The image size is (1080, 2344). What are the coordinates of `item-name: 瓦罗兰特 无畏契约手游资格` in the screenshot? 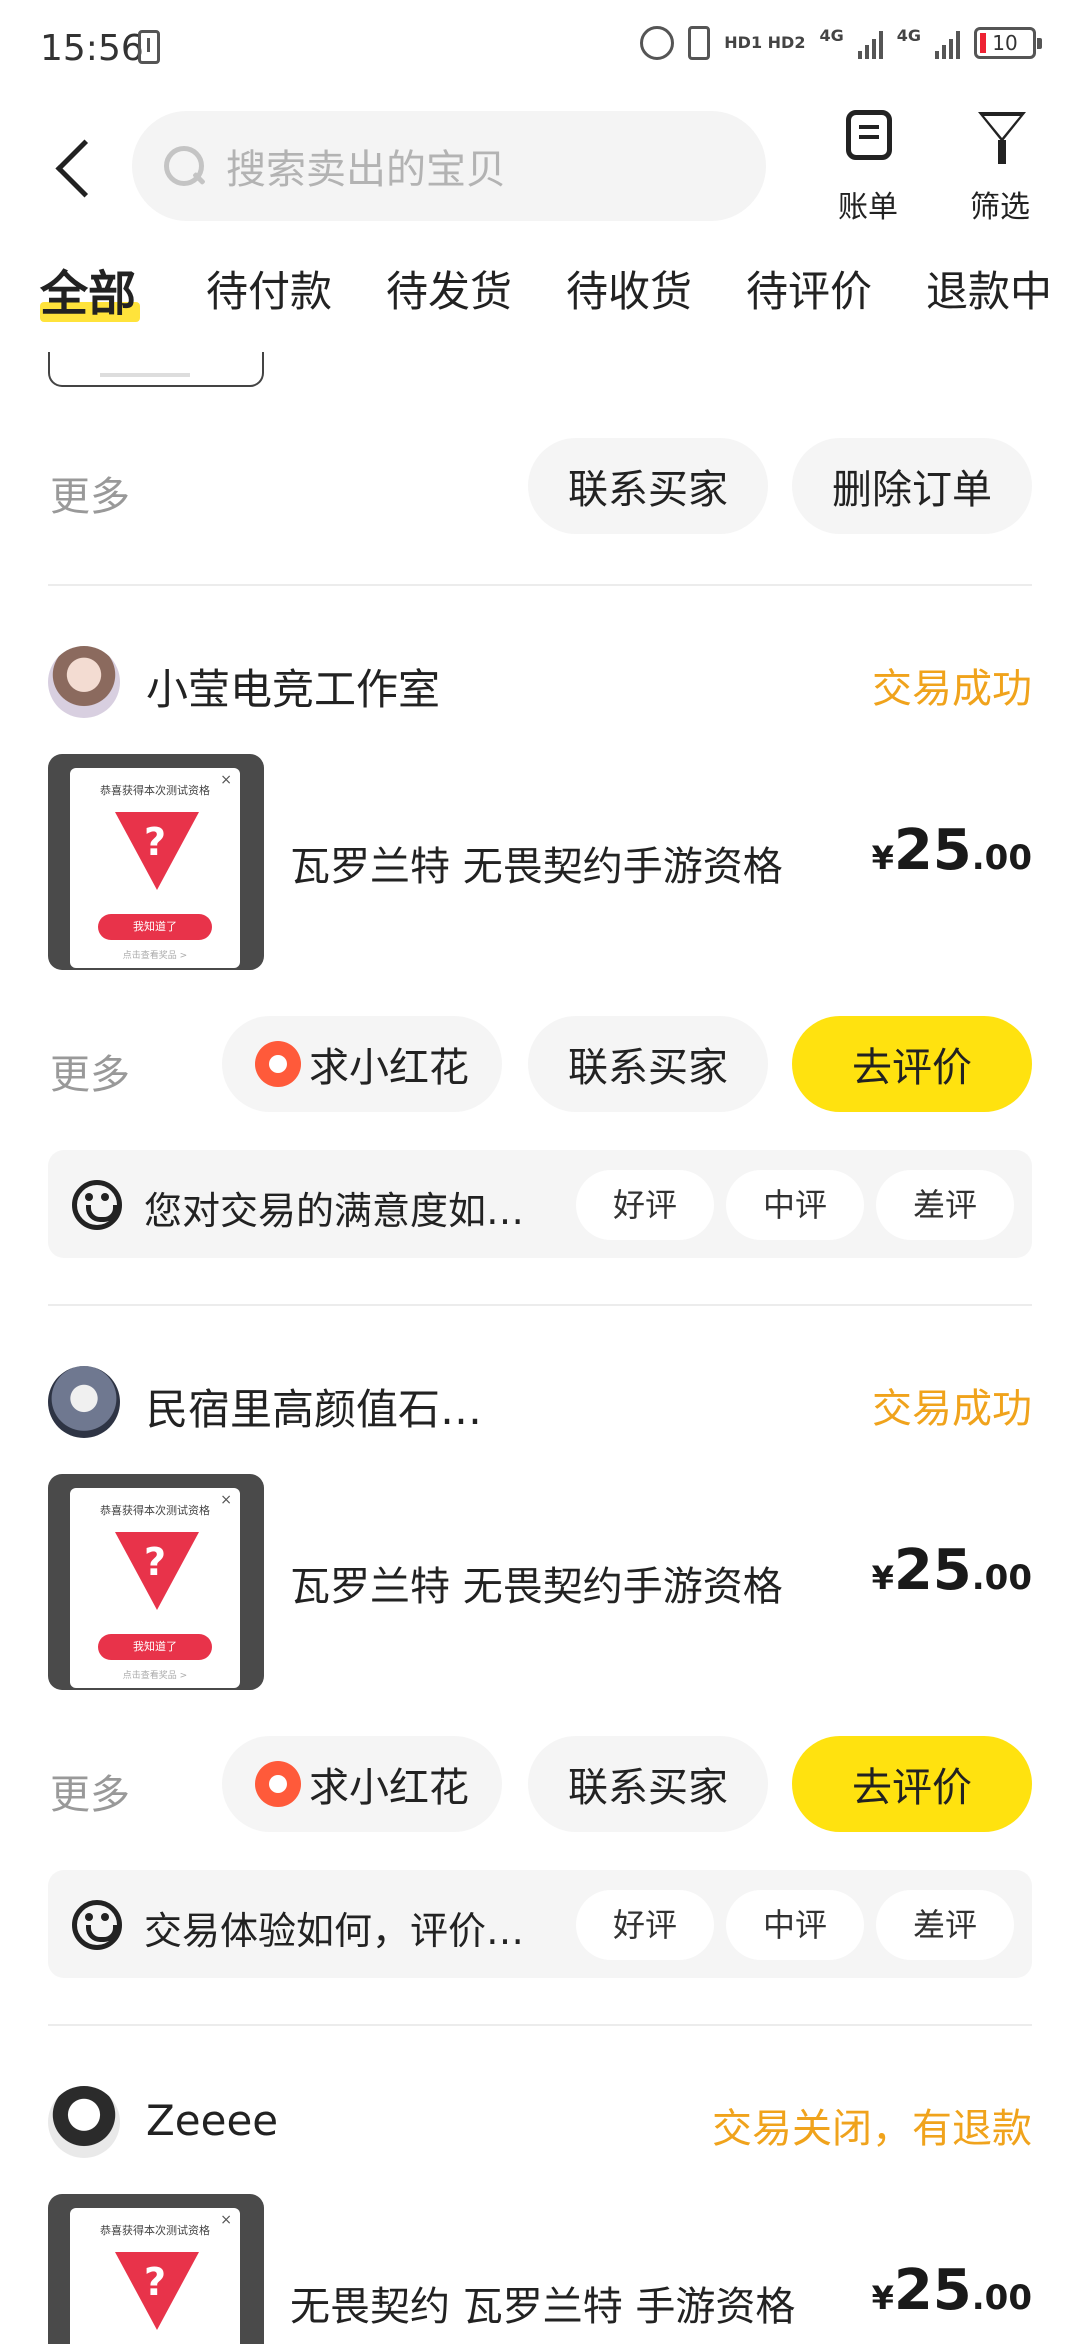 It's located at (536, 1587).